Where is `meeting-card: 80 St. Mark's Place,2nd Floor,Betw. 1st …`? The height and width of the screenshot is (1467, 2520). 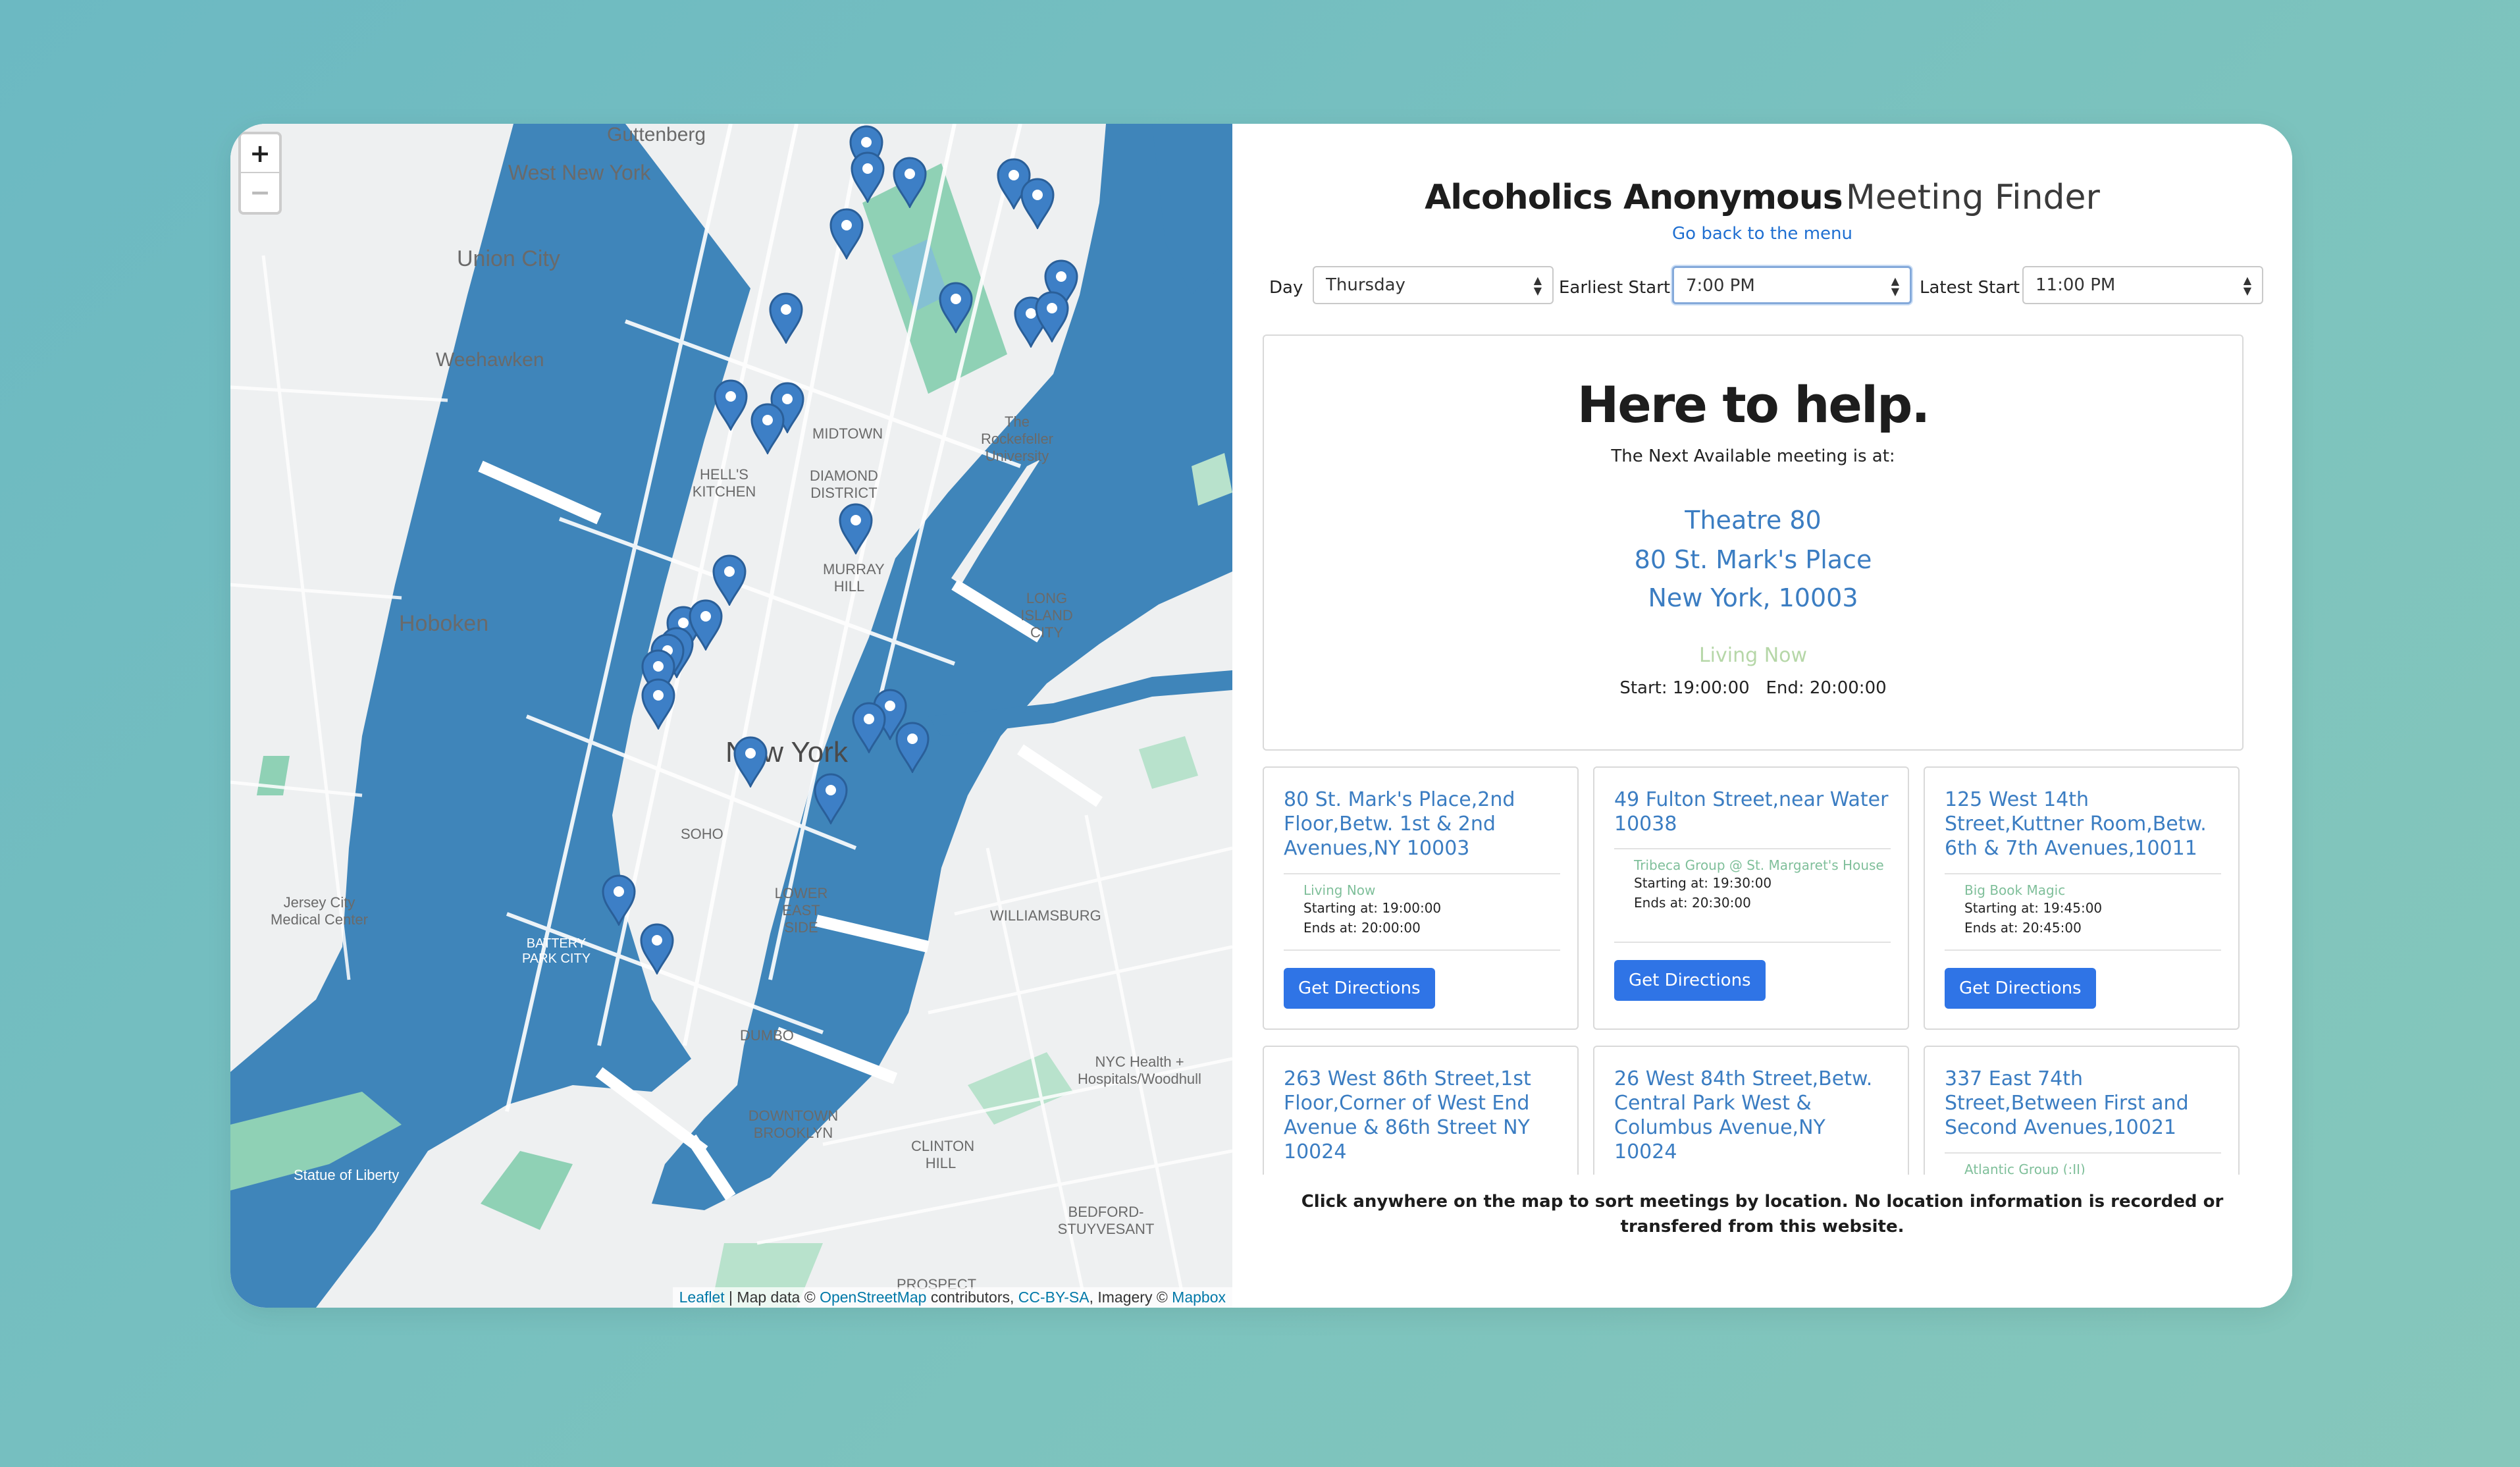 meeting-card: 80 St. Mark's Place,2nd Floor,Betw. 1st … is located at coordinates (1421, 898).